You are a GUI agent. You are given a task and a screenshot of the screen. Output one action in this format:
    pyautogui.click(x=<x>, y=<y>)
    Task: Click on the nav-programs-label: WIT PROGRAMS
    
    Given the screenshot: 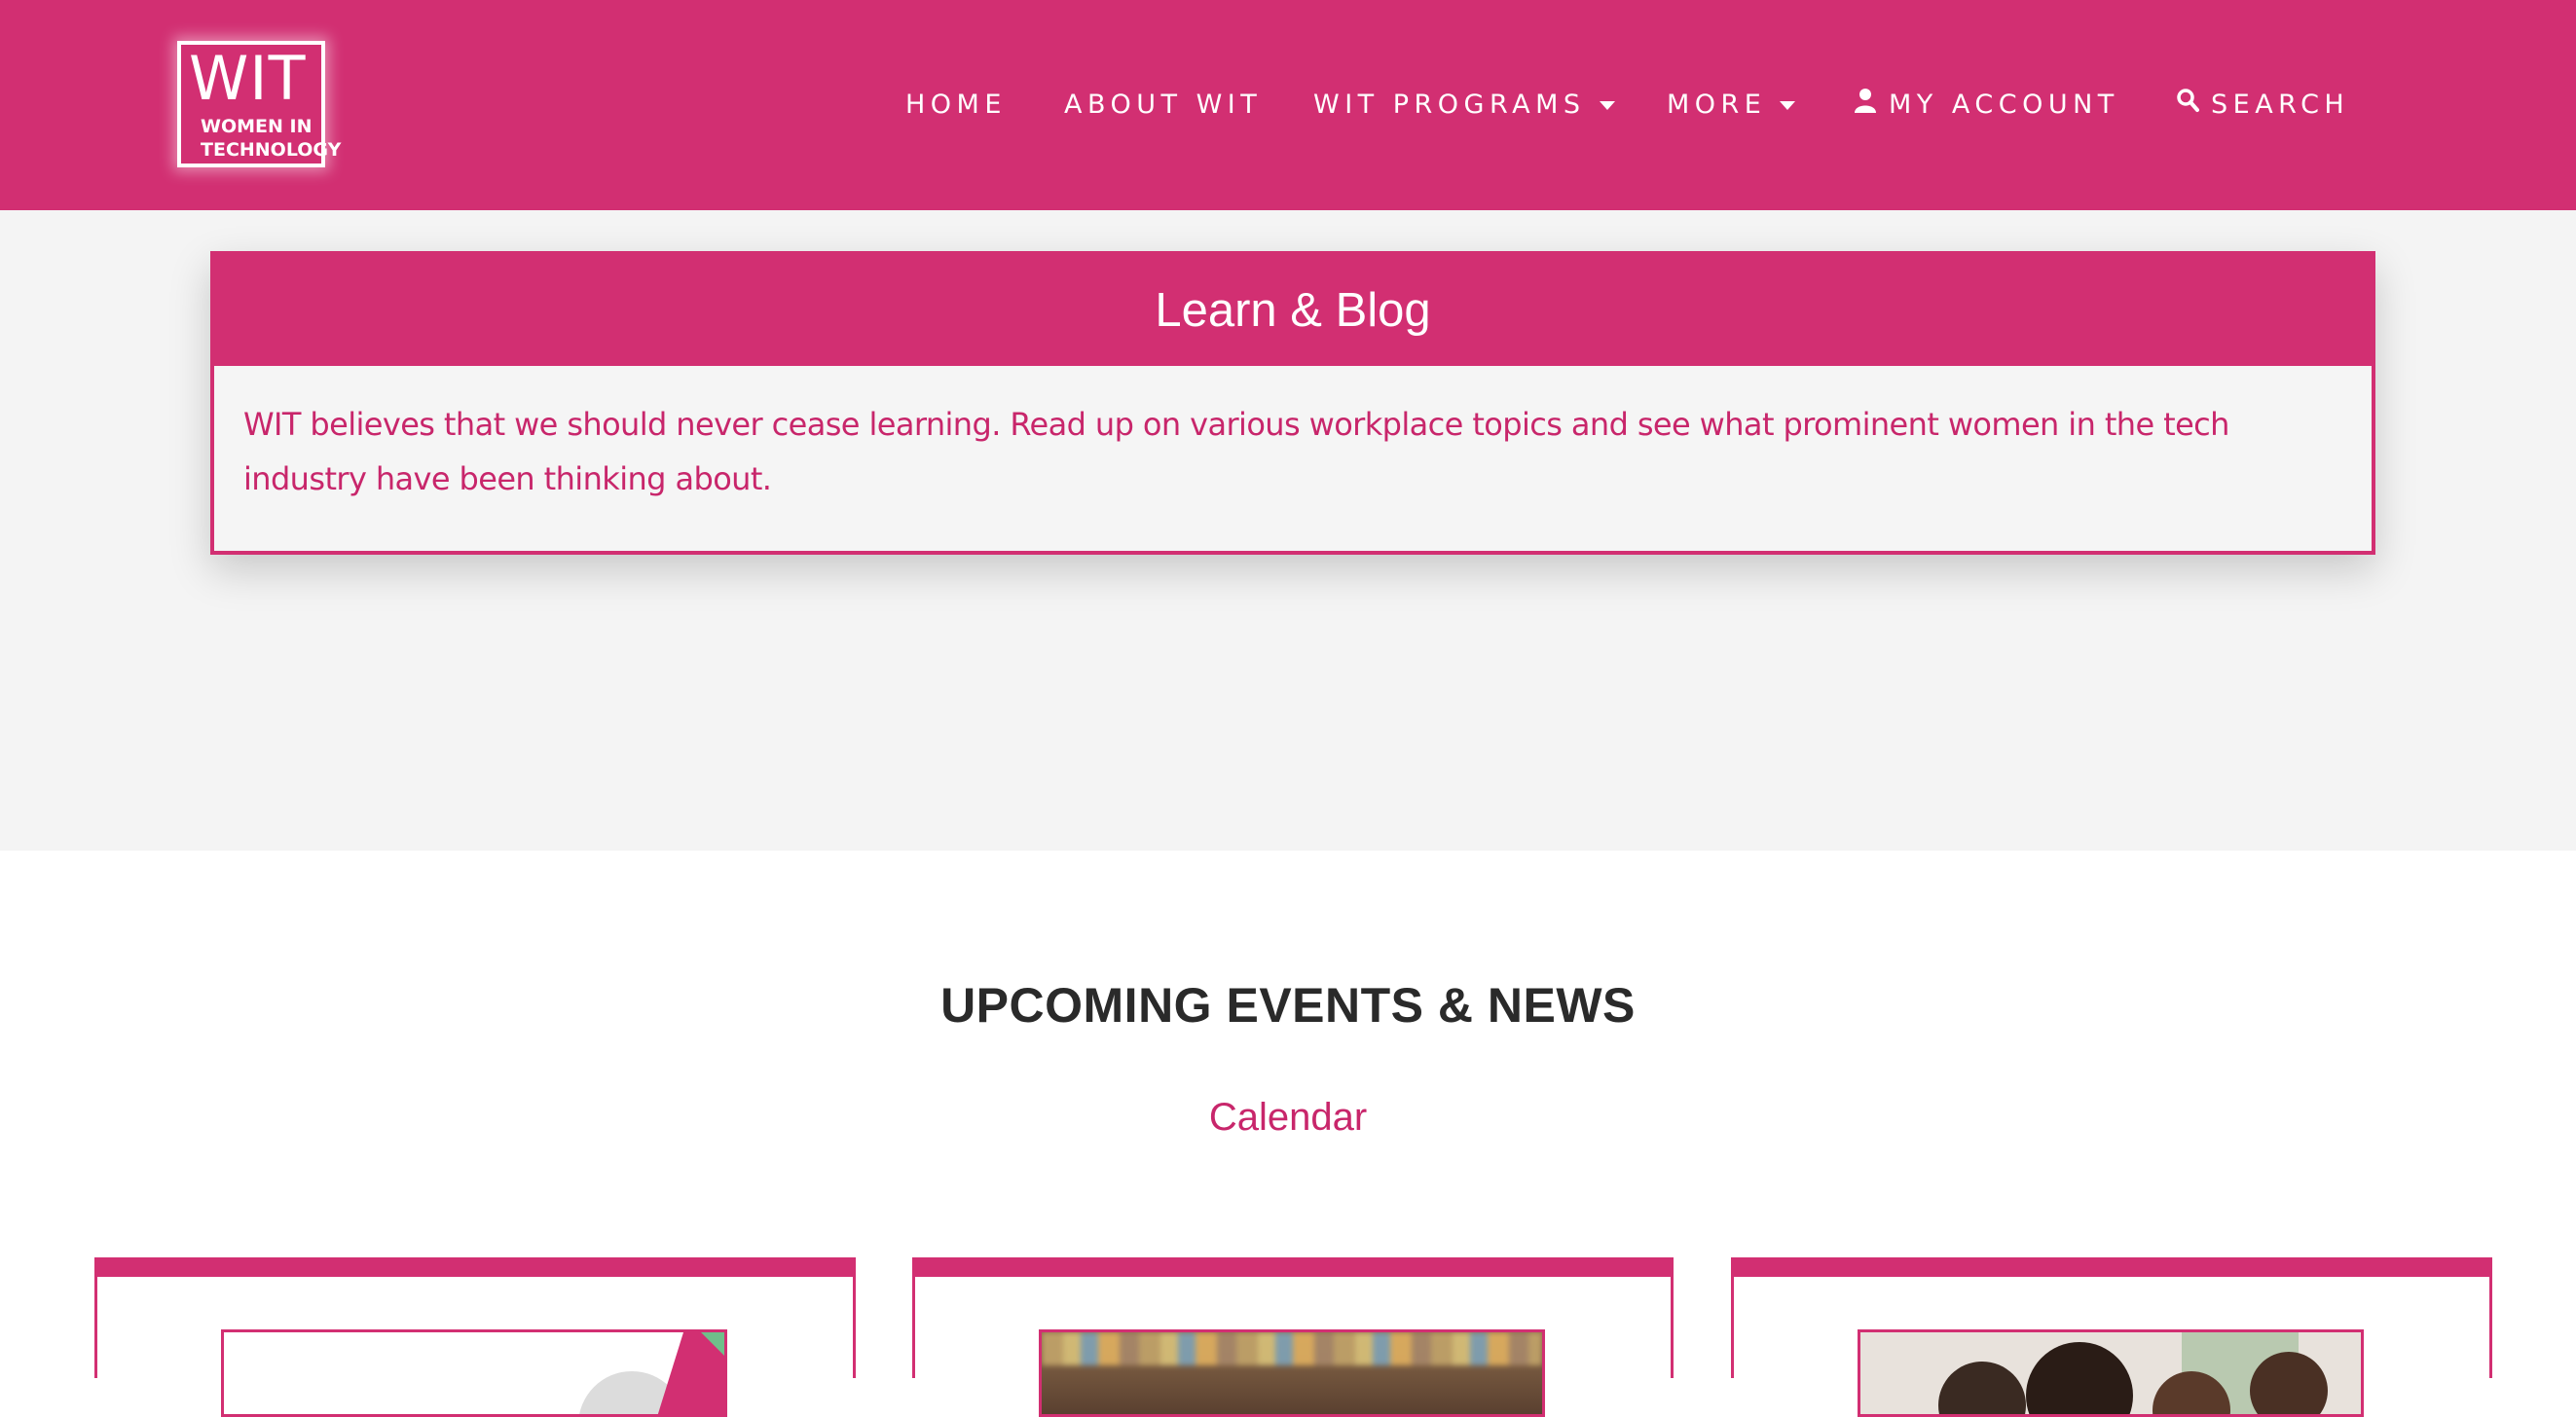 What is the action you would take?
    pyautogui.click(x=1449, y=105)
    